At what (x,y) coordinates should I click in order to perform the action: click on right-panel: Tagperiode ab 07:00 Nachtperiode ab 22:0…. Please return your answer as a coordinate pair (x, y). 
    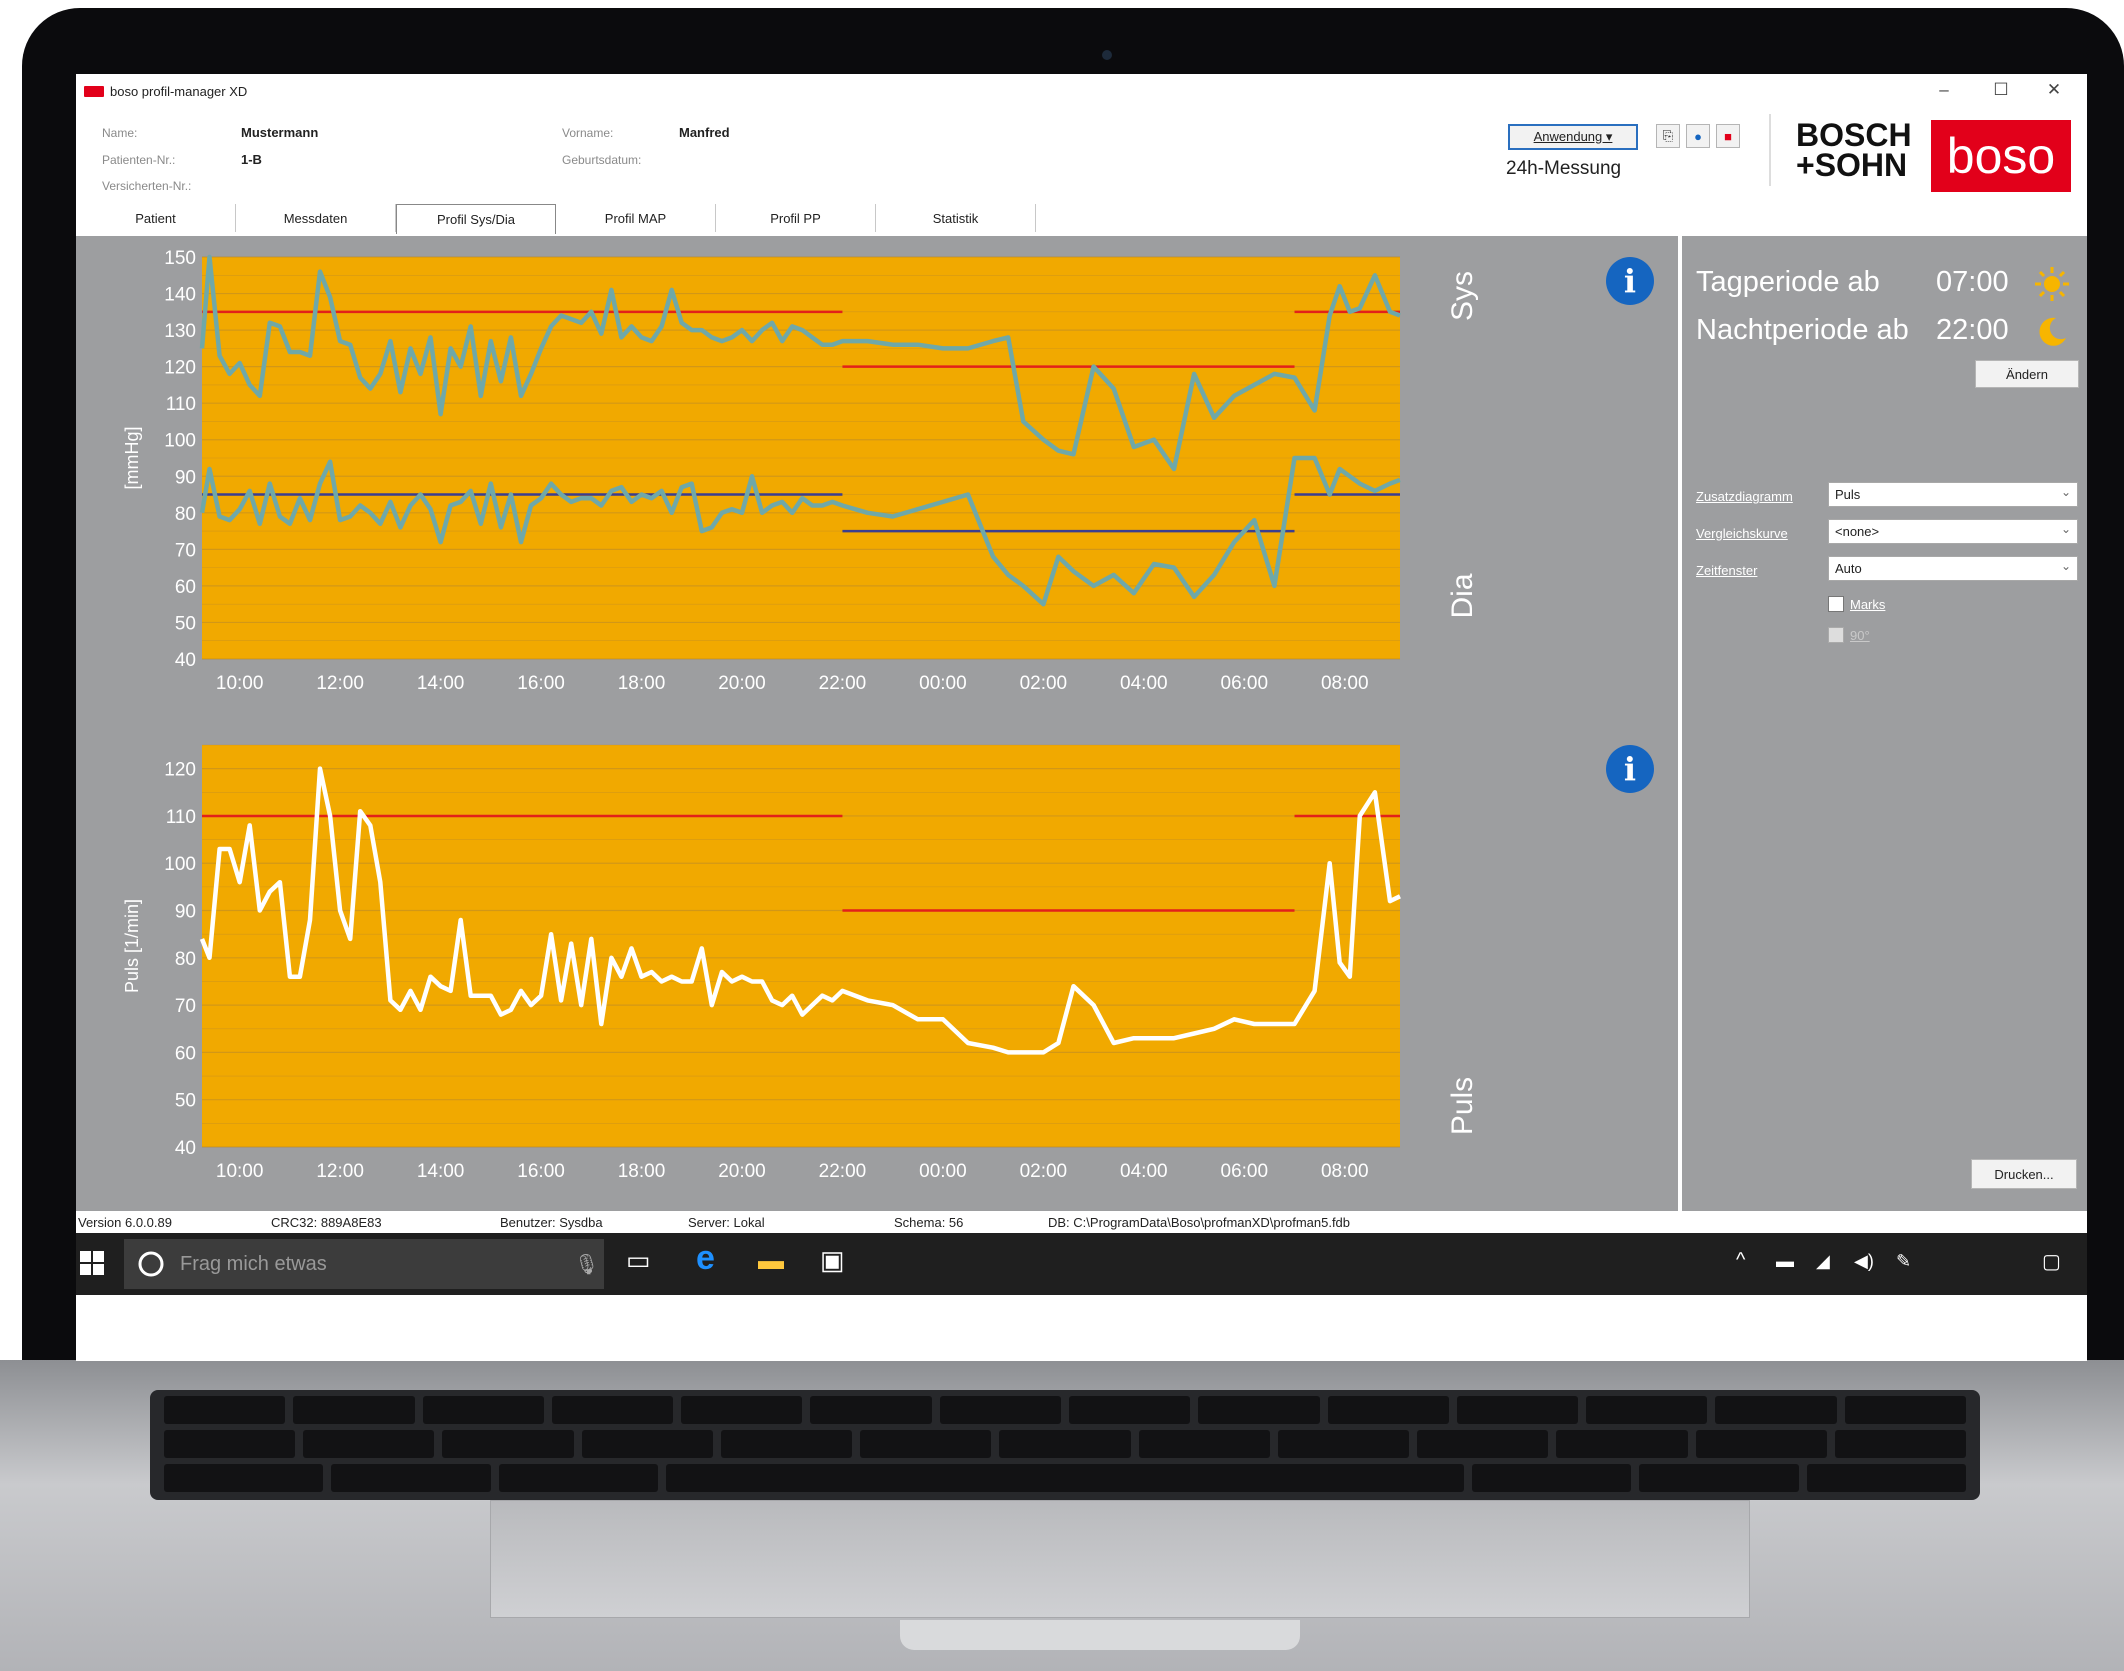
    Looking at the image, I should click on (1884, 723).